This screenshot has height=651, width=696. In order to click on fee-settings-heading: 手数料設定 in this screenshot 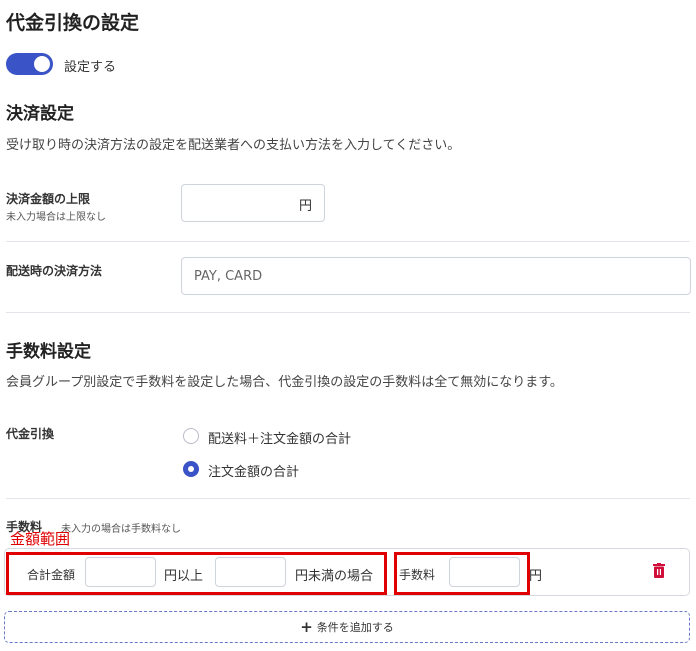, I will do `click(48, 352)`.